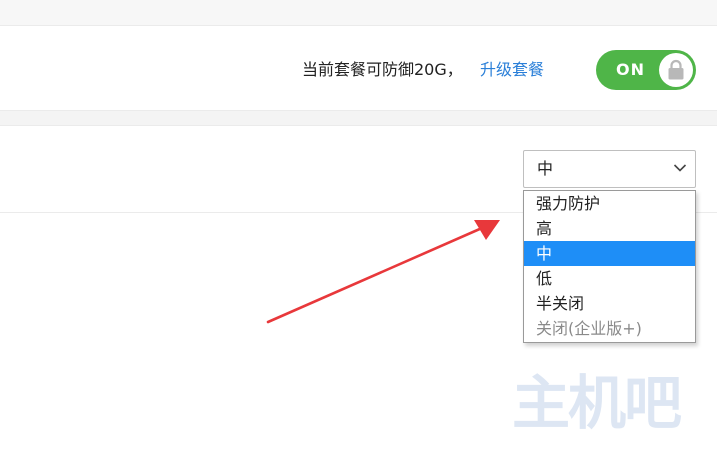  Describe the element at coordinates (609, 228) in the screenshot. I see `option-high: 高` at that location.